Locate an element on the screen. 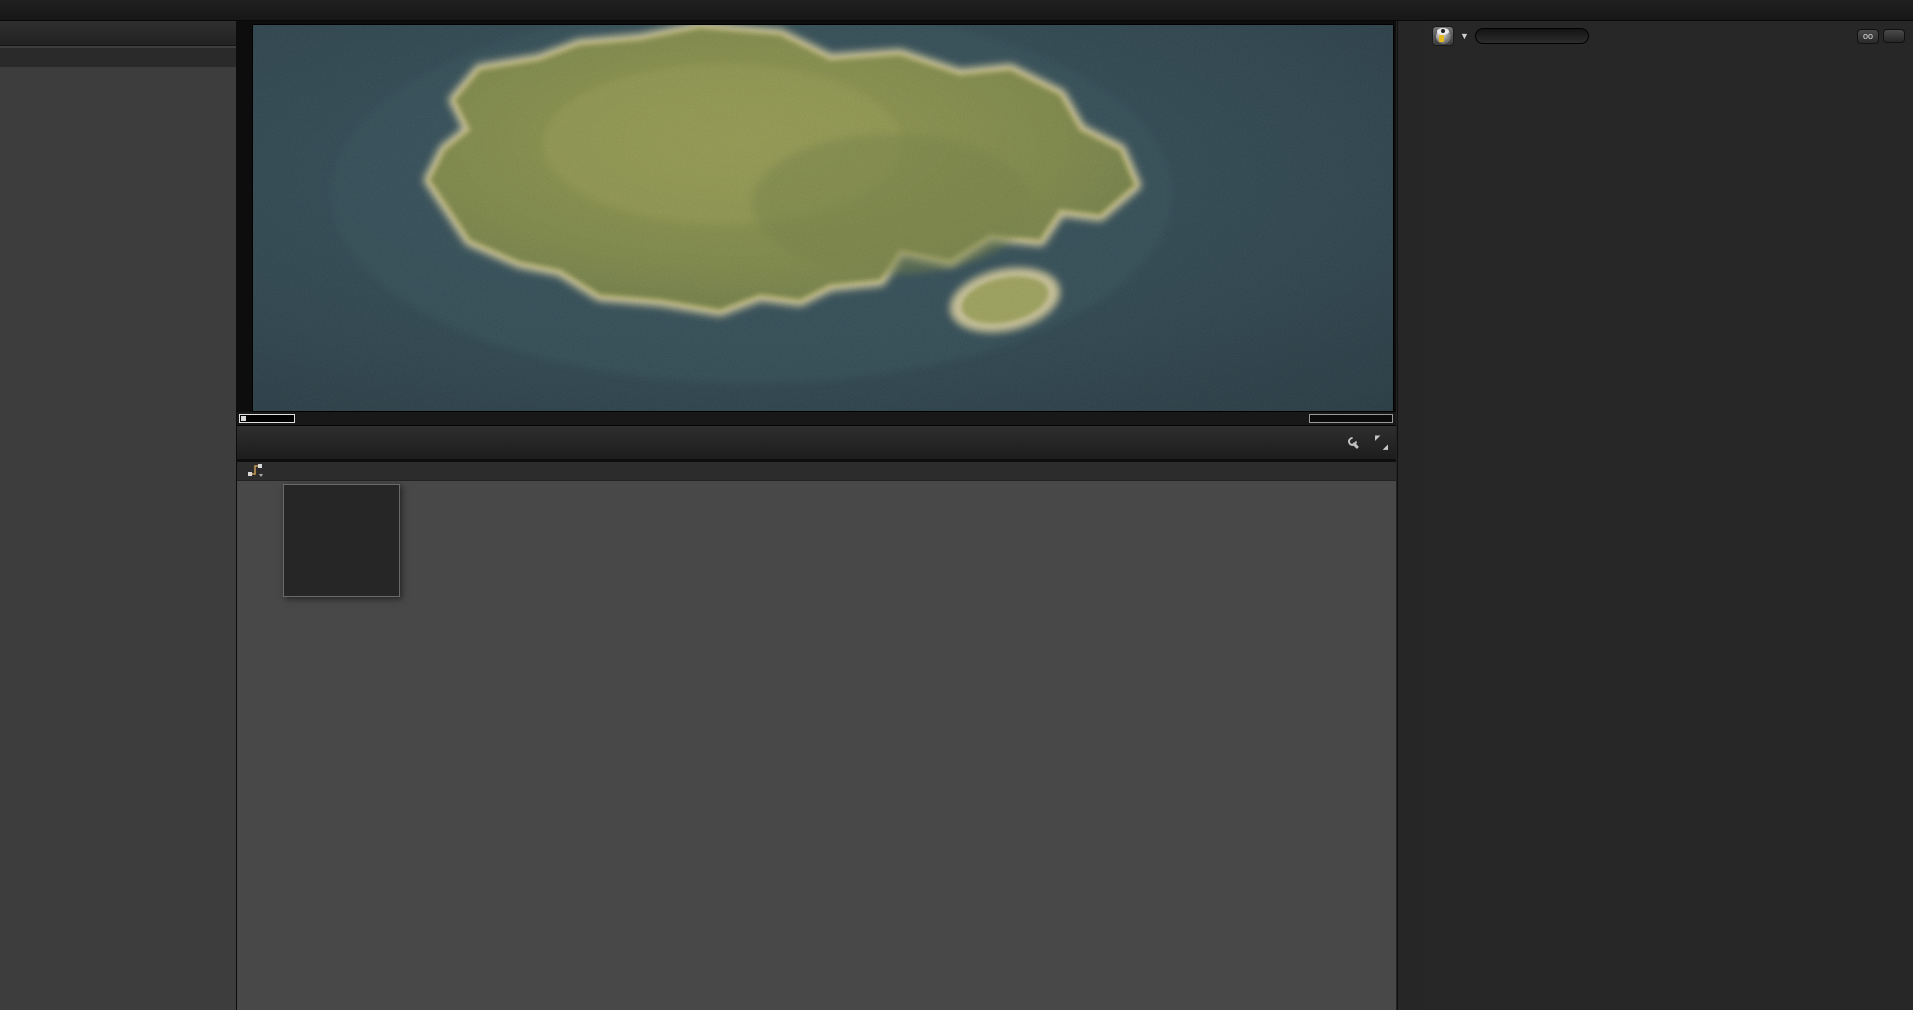  wrench-icon is located at coordinates (1354, 443).